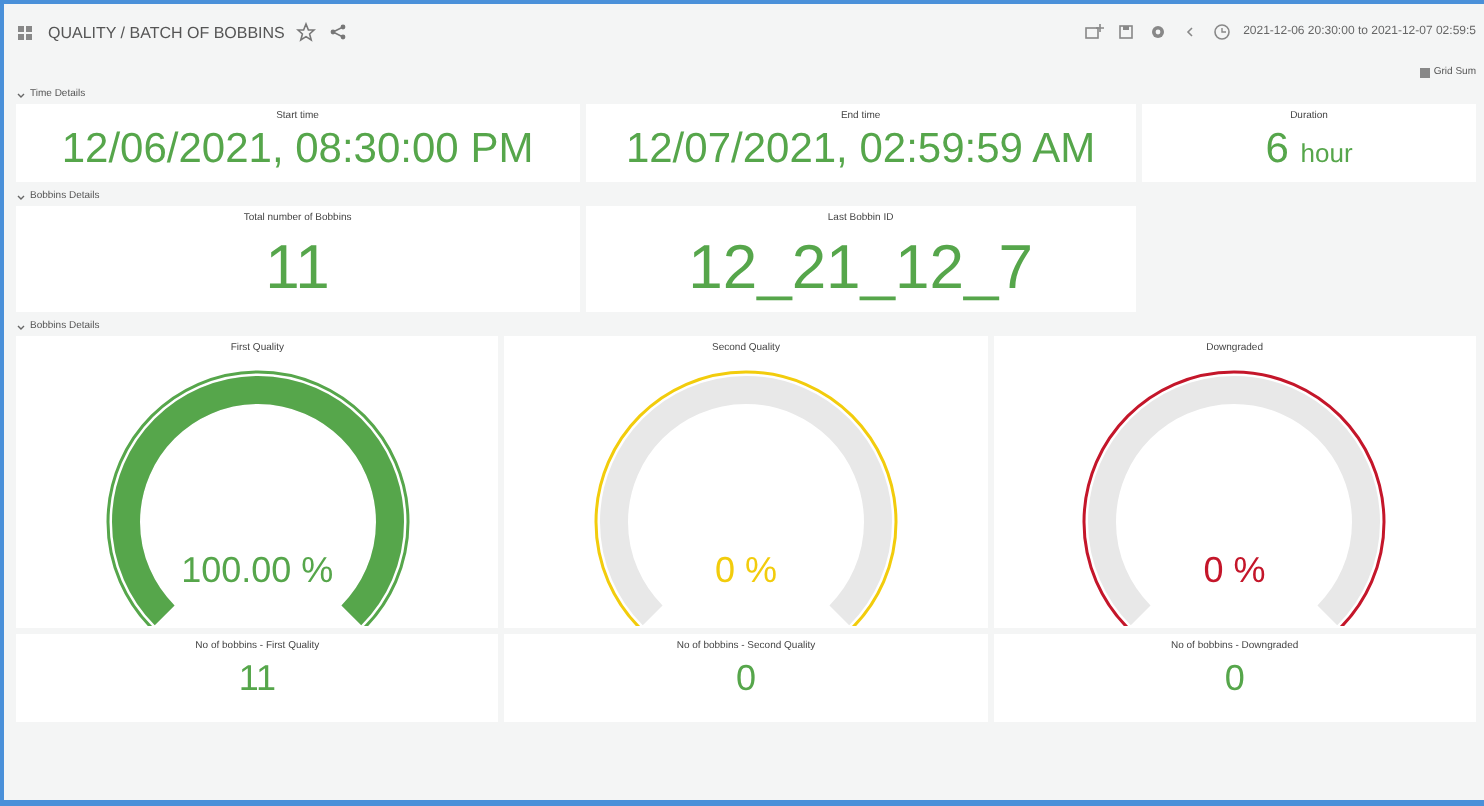  What do you see at coordinates (1125, 32) in the screenshot?
I see `save-icon` at bounding box center [1125, 32].